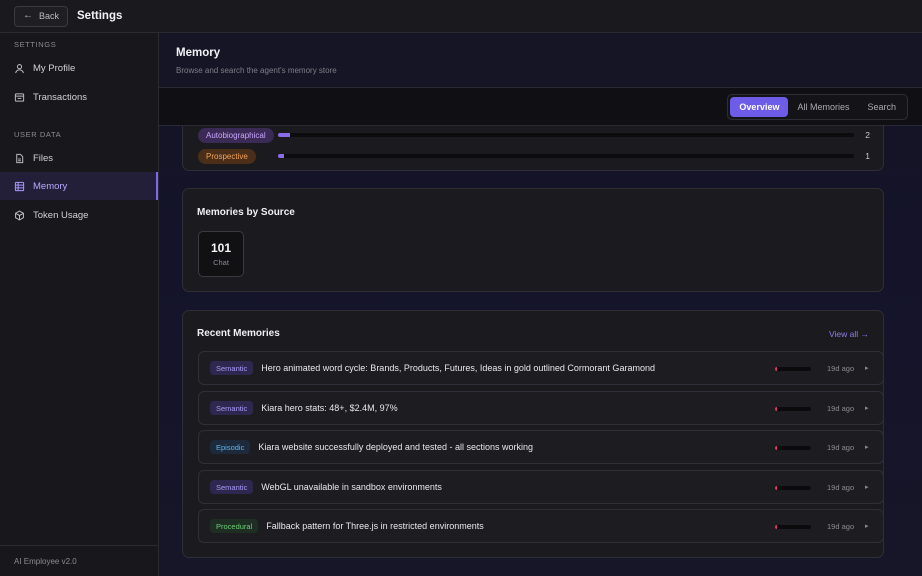 The height and width of the screenshot is (576, 922). Describe the element at coordinates (38, 134) in the screenshot. I see `section-label-user-data: USER DATA` at that location.